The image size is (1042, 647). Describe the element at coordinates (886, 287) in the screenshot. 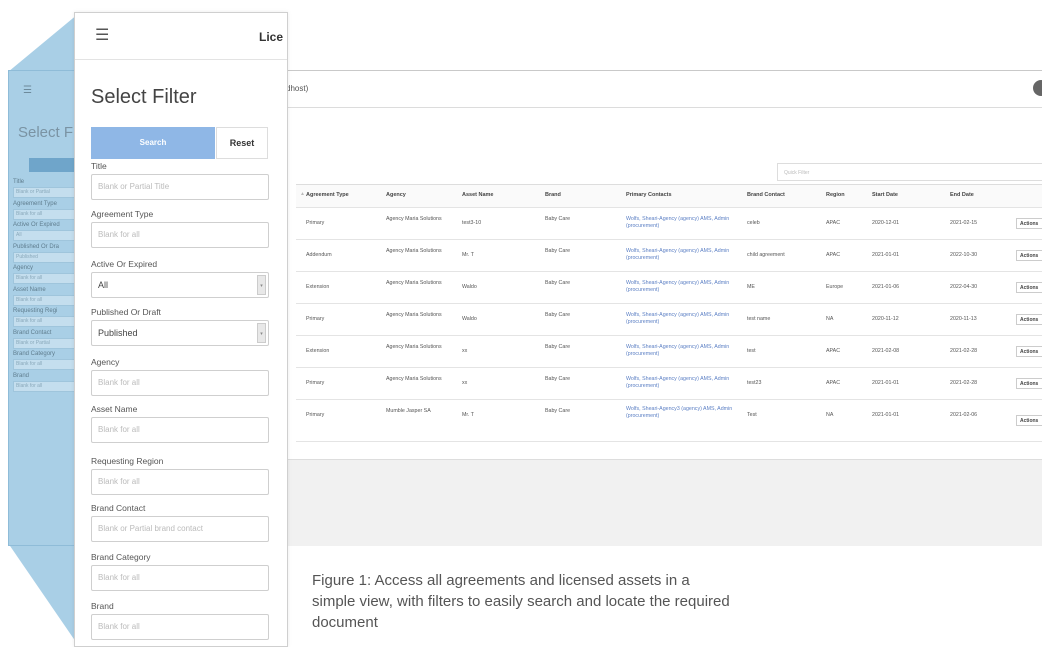

I see `cell-start: 2021-01-06` at that location.